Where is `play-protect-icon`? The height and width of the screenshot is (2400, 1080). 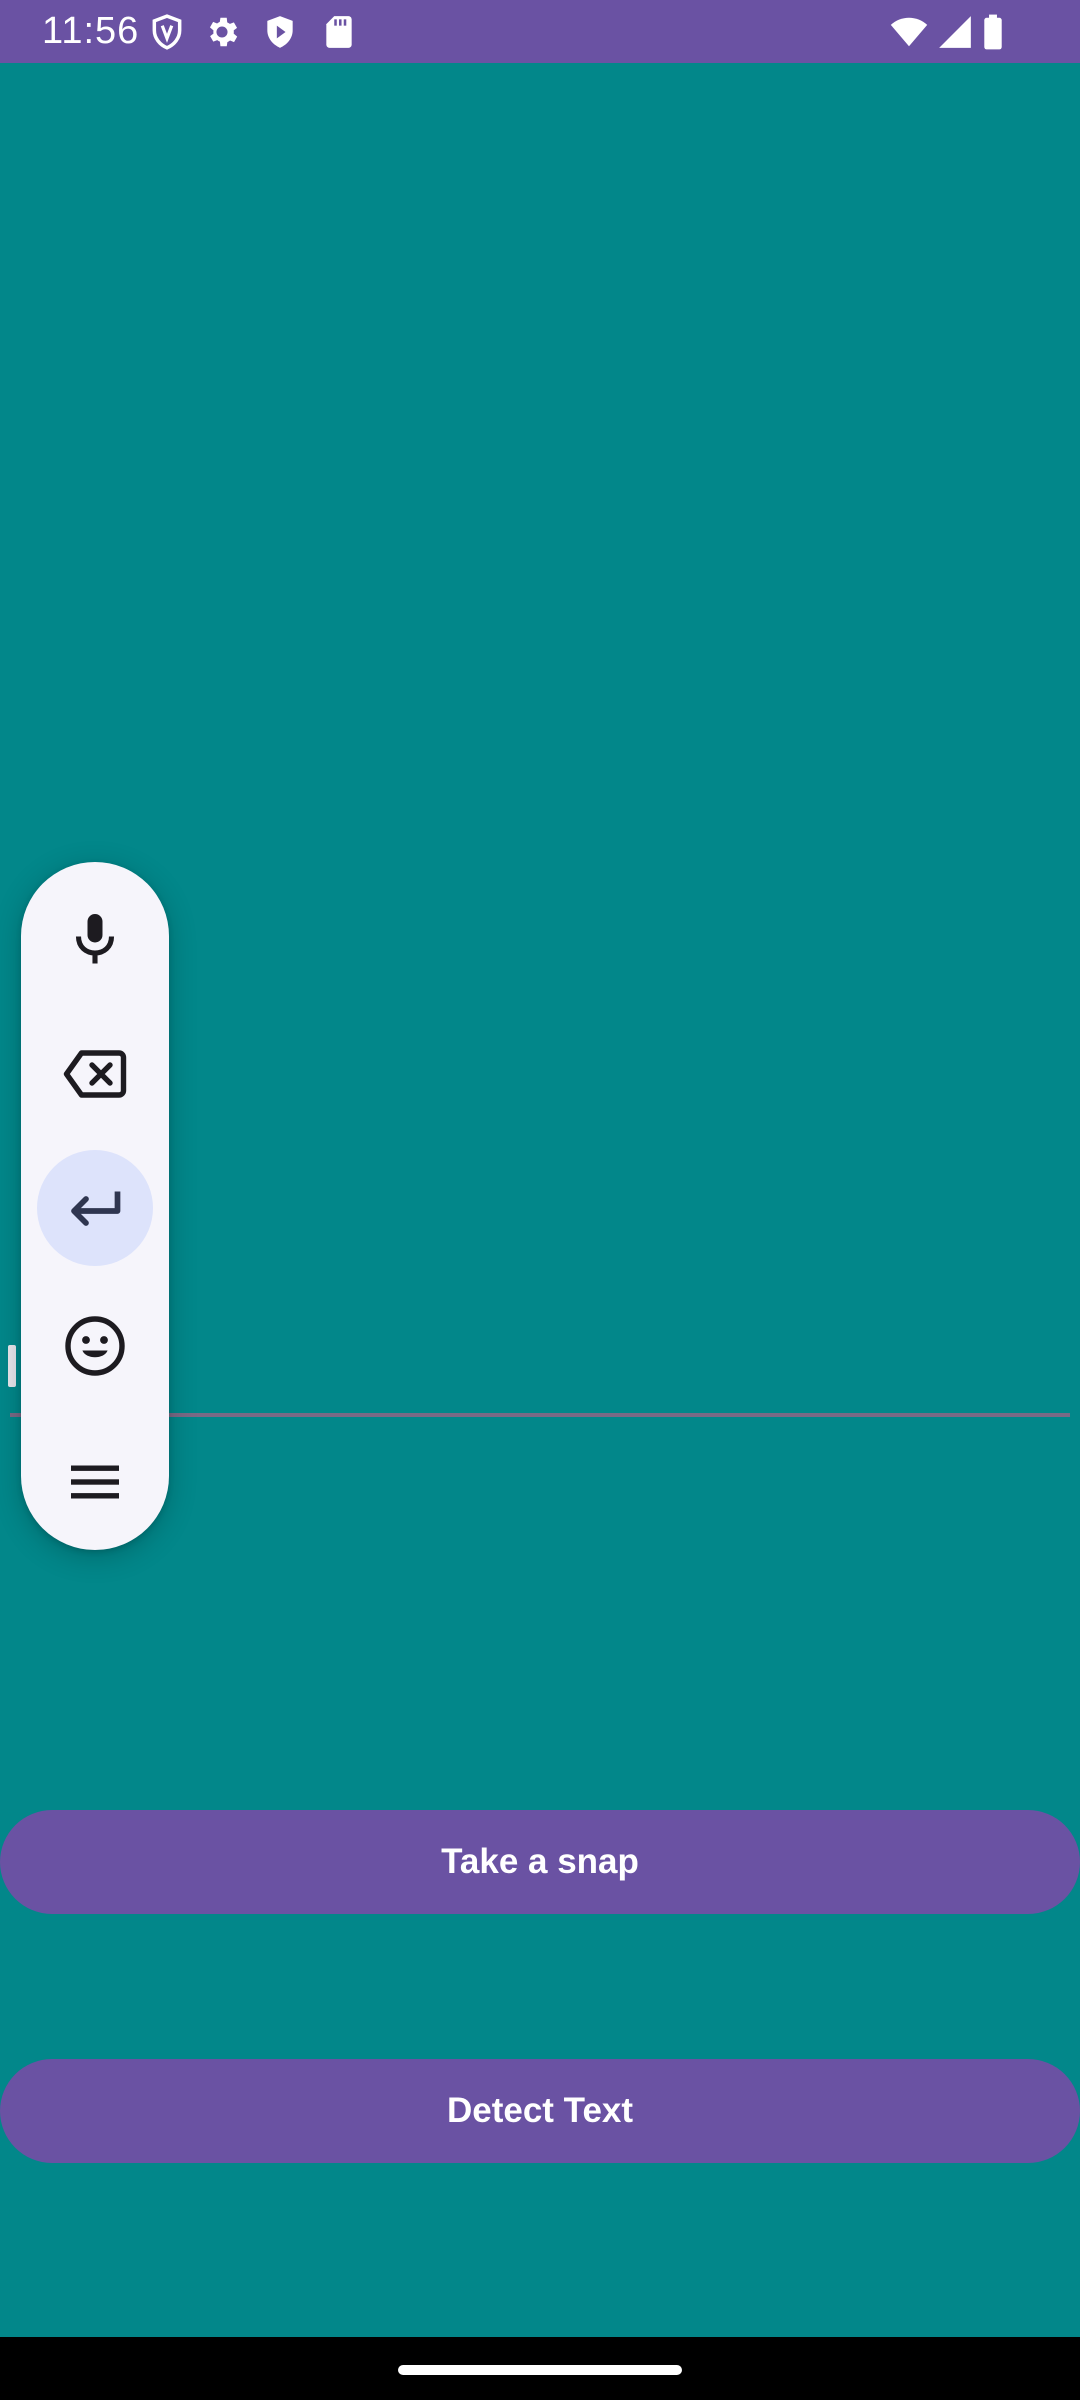
play-protect-icon is located at coordinates (280, 32).